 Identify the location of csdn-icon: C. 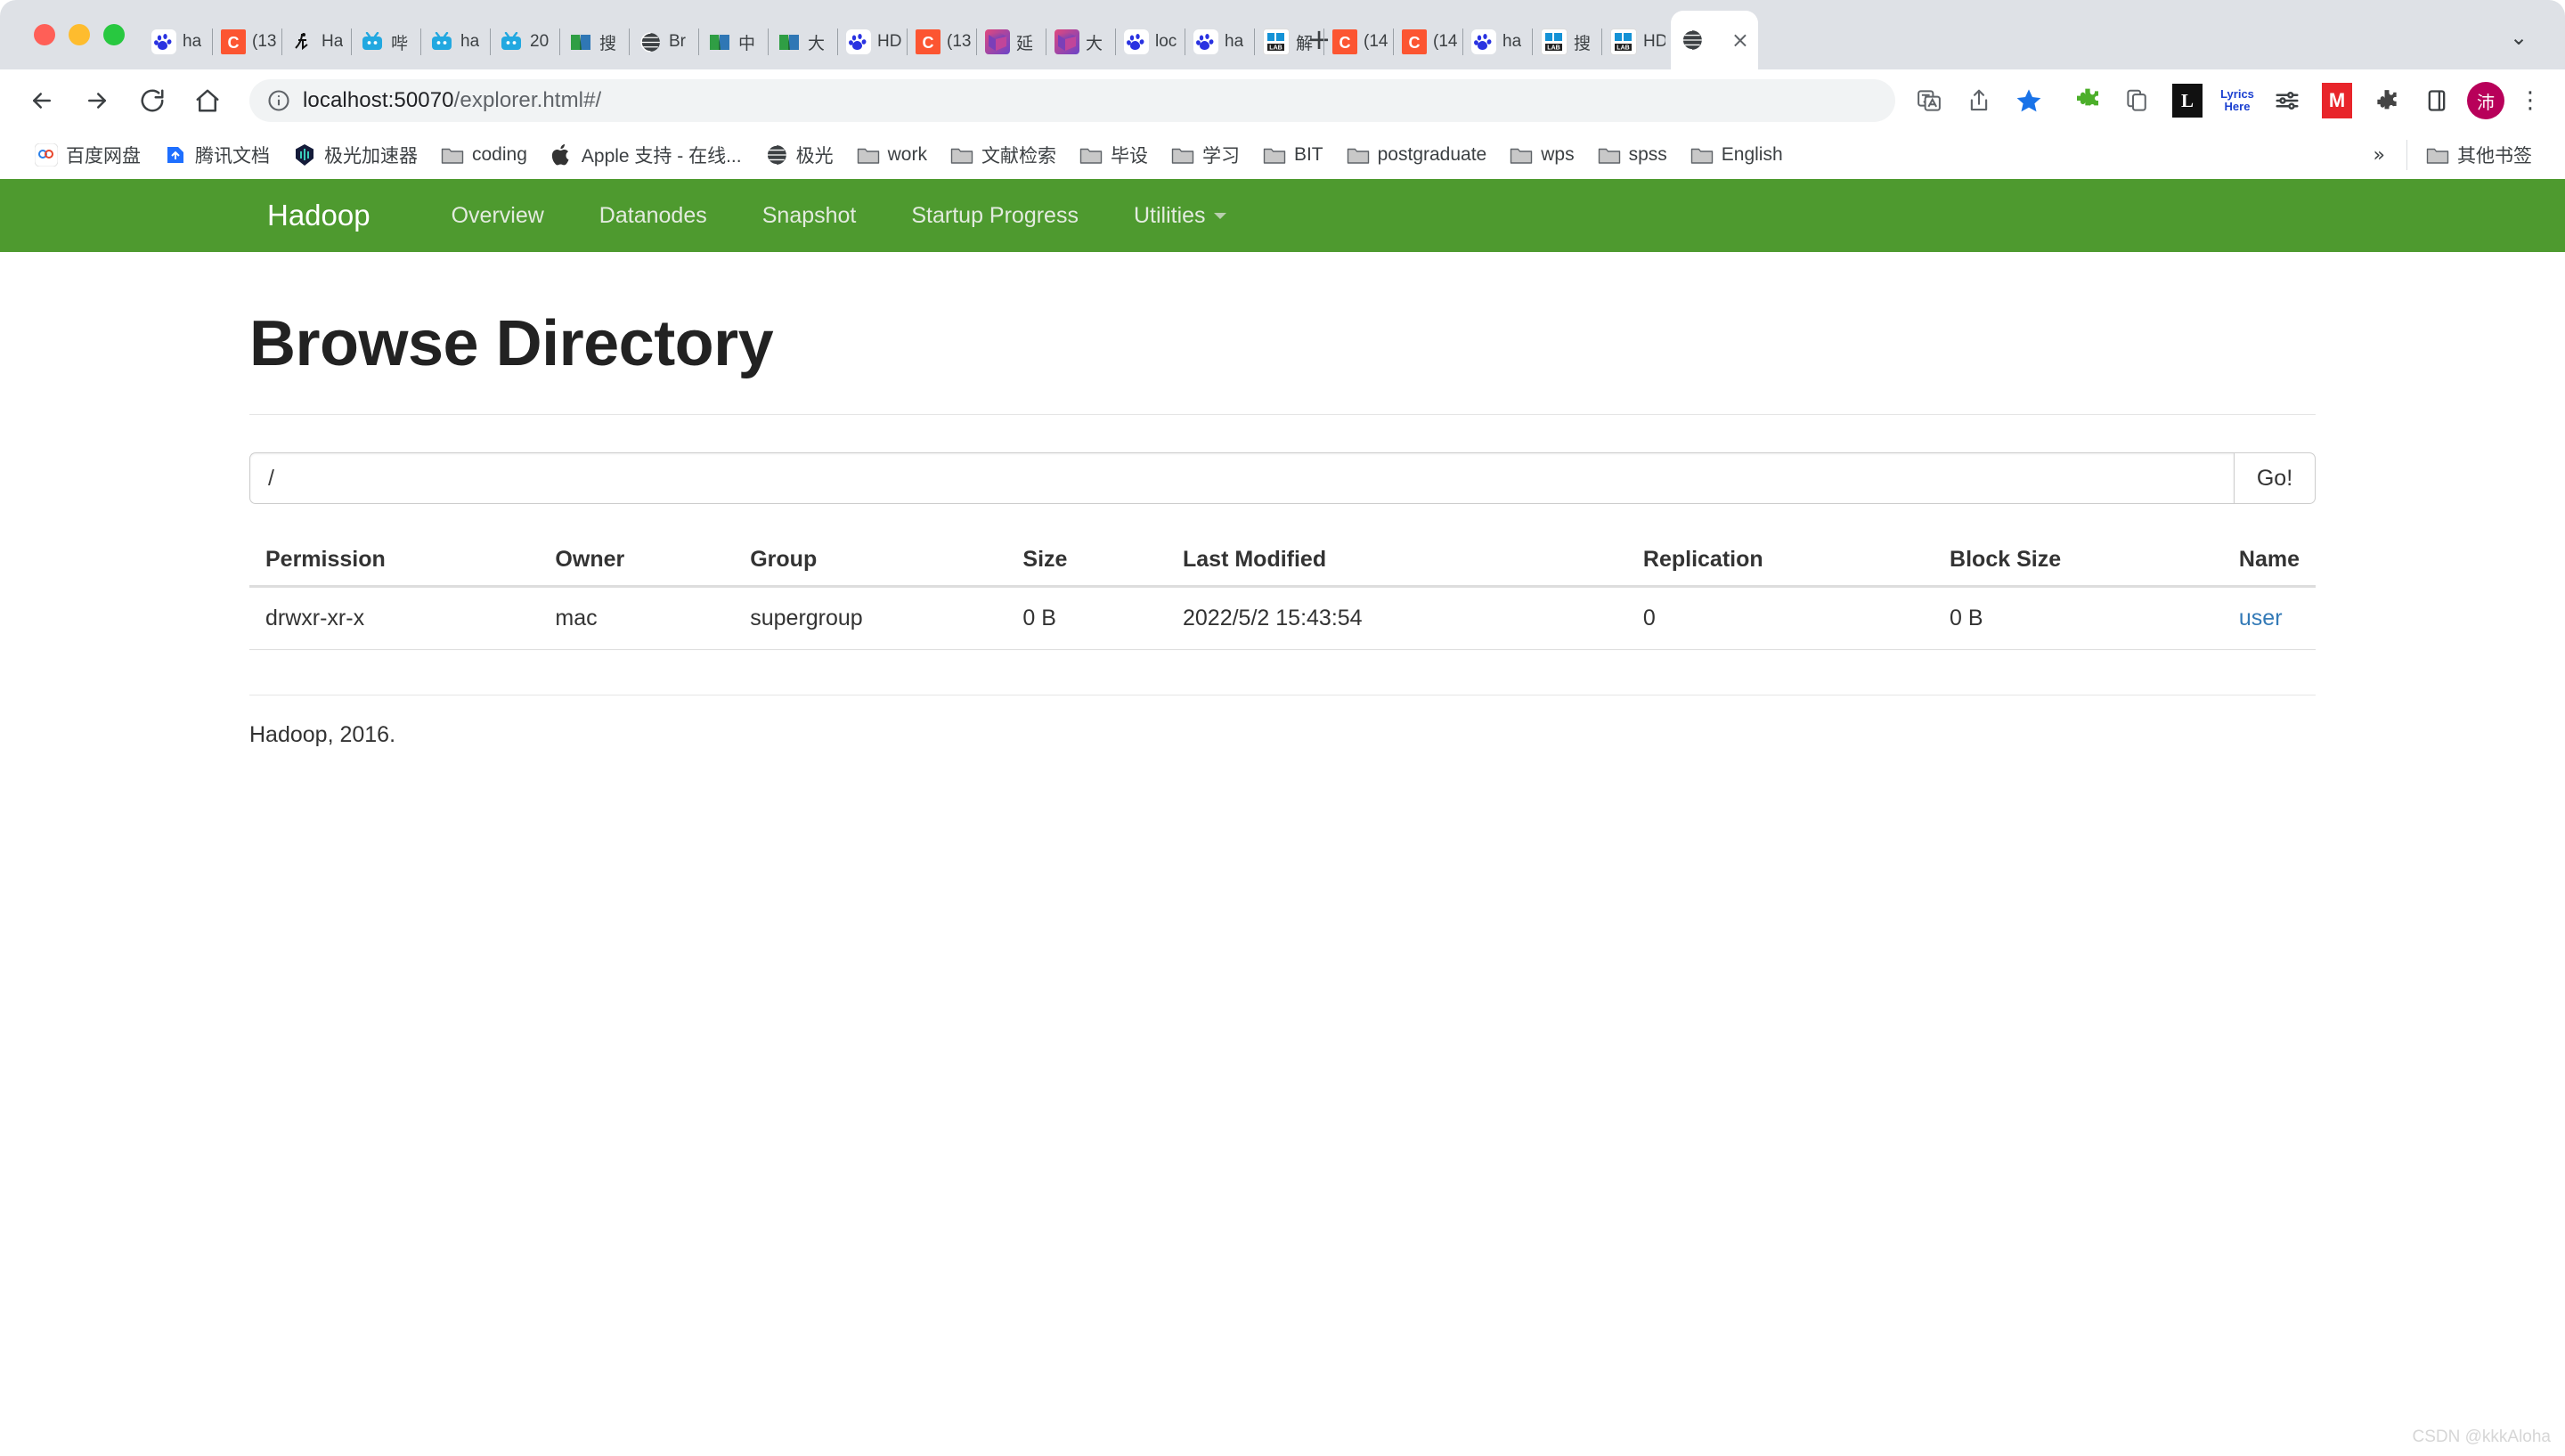
(233, 41).